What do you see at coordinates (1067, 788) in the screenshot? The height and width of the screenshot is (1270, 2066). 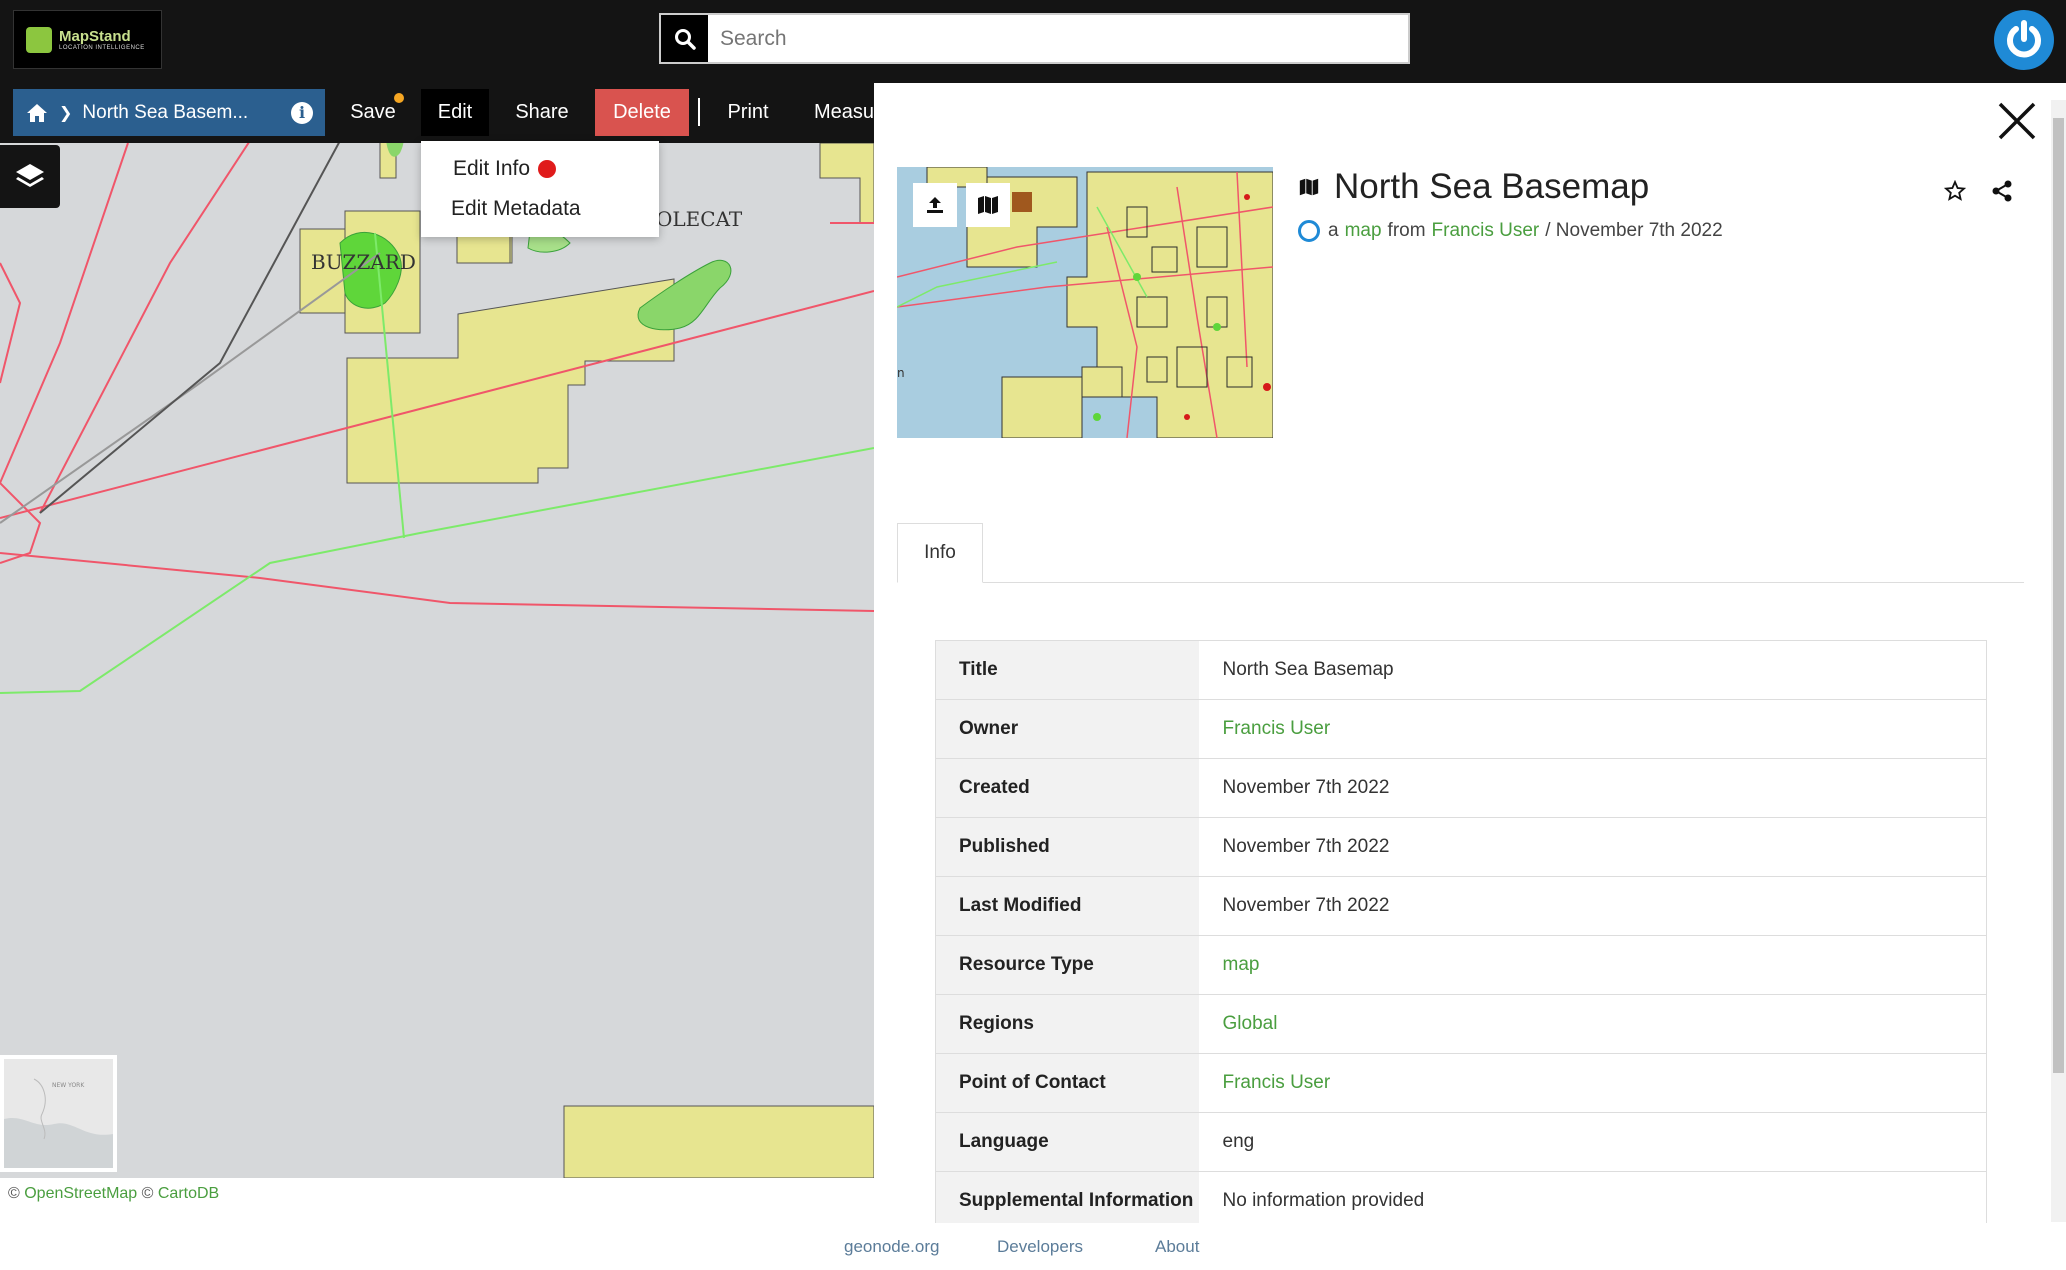 I see `info-key: Created` at bounding box center [1067, 788].